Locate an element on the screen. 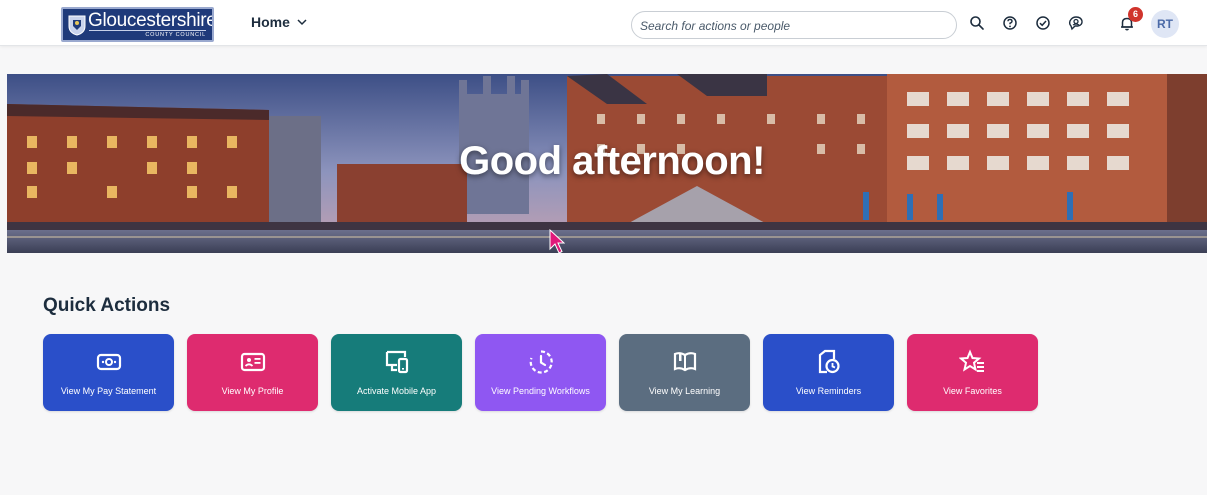 The height and width of the screenshot is (495, 1207). learning-book-icon is located at coordinates (685, 362).